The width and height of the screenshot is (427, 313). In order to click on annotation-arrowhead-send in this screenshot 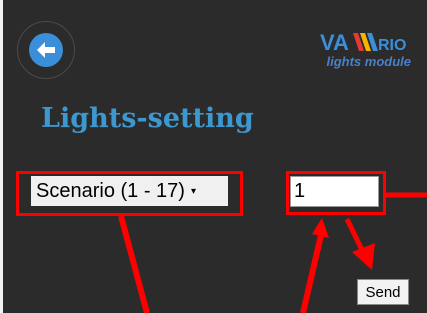, I will do `click(363, 256)`.